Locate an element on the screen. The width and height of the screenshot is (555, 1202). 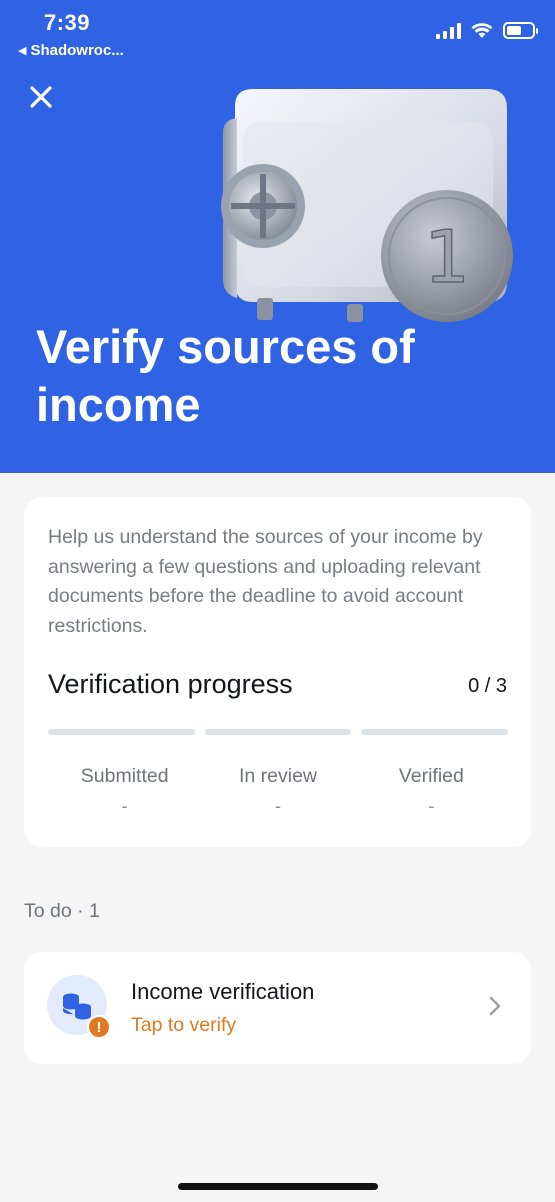
home-indicator is located at coordinates (278, 1186).